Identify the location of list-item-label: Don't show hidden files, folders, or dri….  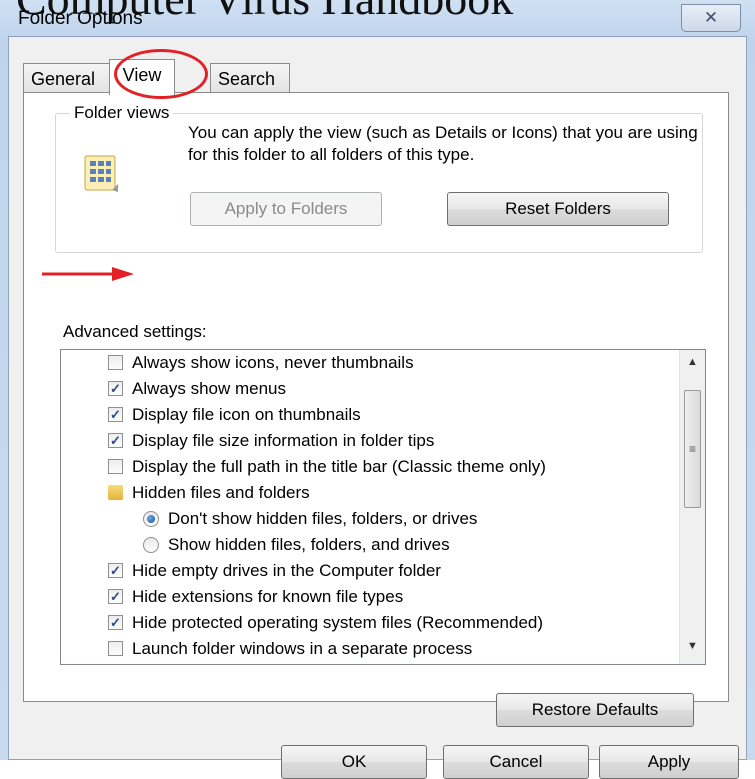
(323, 518).